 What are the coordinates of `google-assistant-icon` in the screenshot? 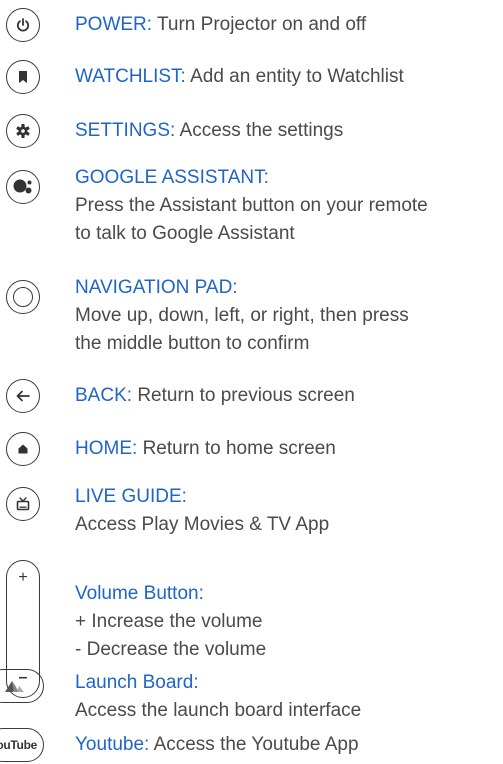 It's located at (23, 187).